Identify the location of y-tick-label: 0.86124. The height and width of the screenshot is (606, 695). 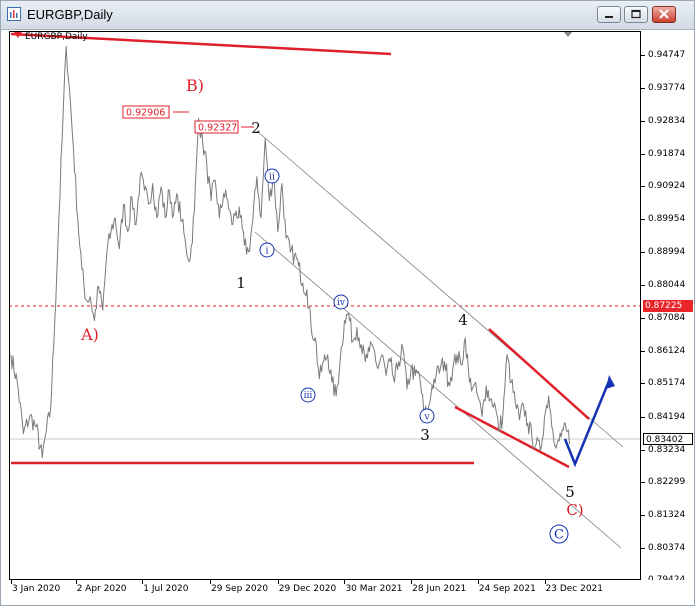
(667, 350).